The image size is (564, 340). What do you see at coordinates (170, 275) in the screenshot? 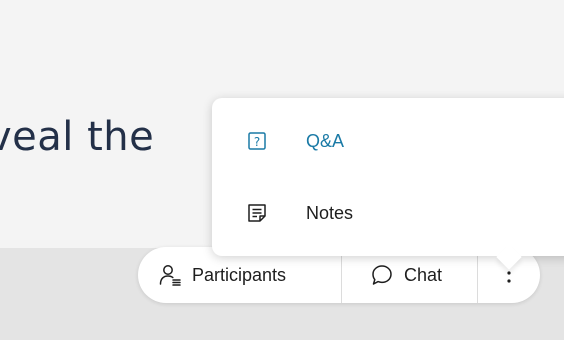
I see `participants-icon` at bounding box center [170, 275].